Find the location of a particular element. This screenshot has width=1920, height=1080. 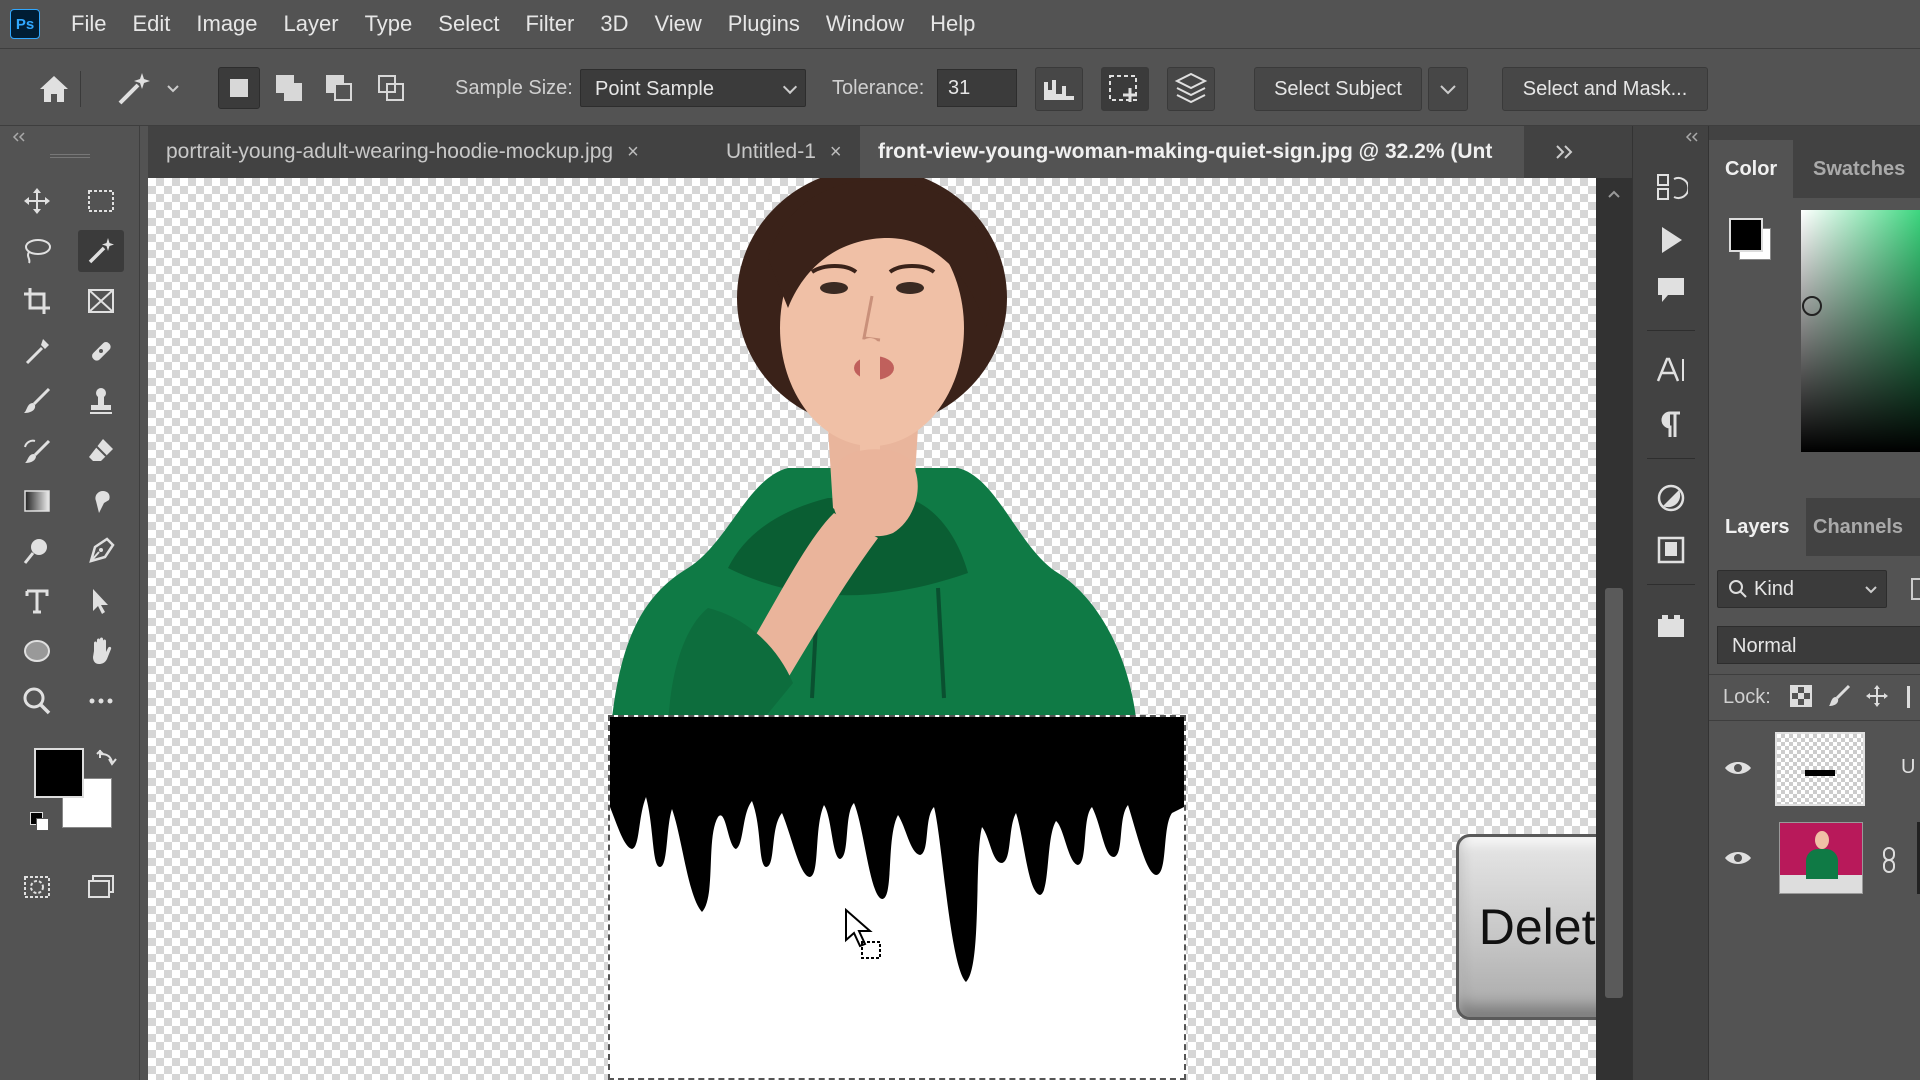

tab-layers: Layers is located at coordinates (1757, 527).